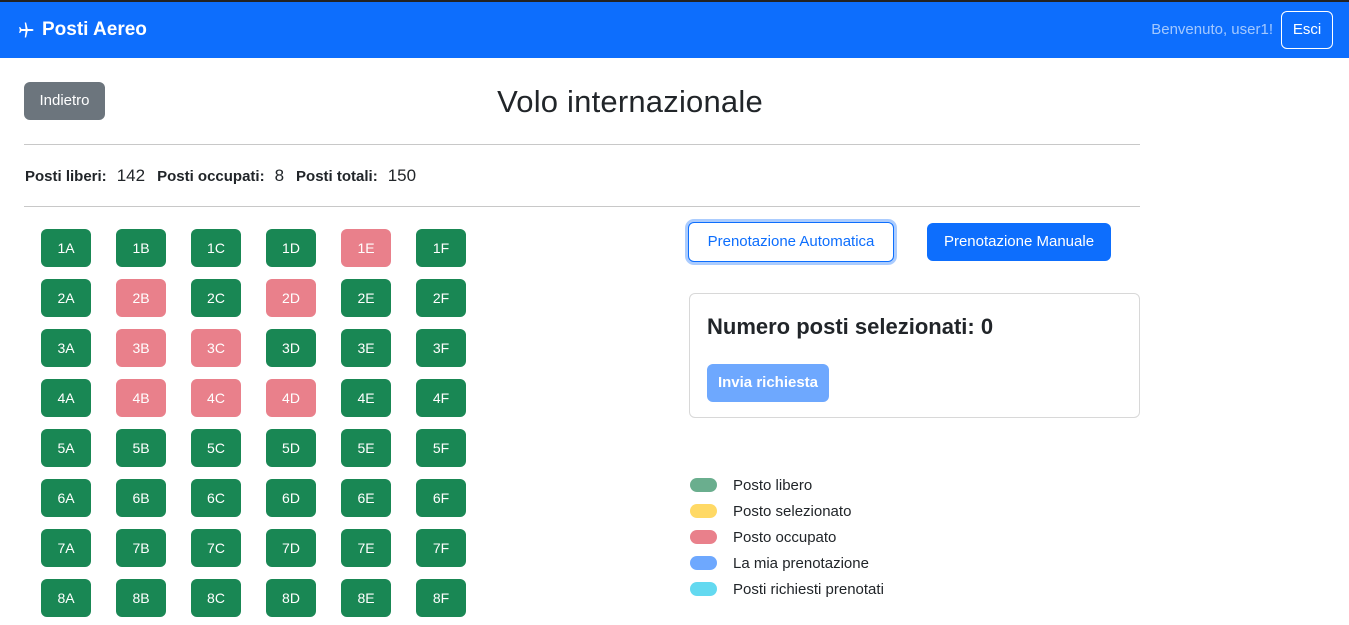 The height and width of the screenshot is (625, 1349). What do you see at coordinates (291, 298) in the screenshot?
I see `seat-2d: 2D` at bounding box center [291, 298].